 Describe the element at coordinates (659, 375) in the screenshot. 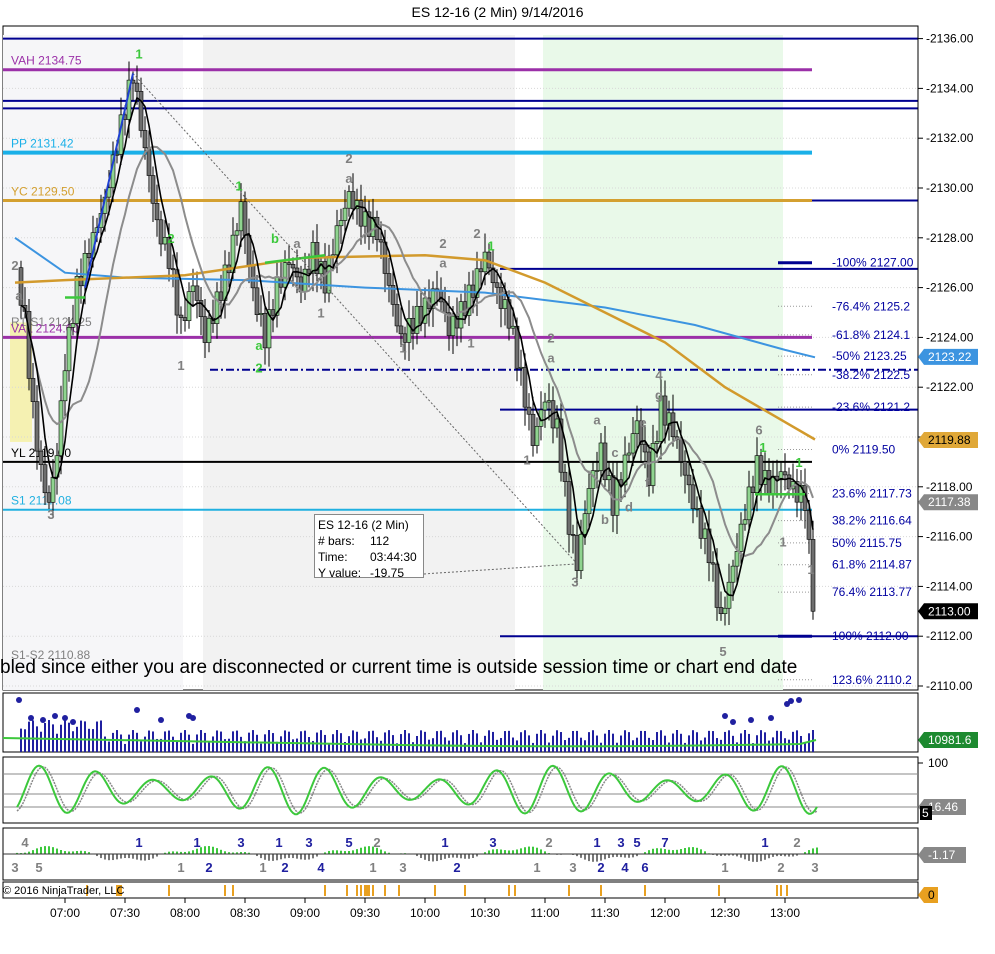

I see `wave-label: 4` at that location.